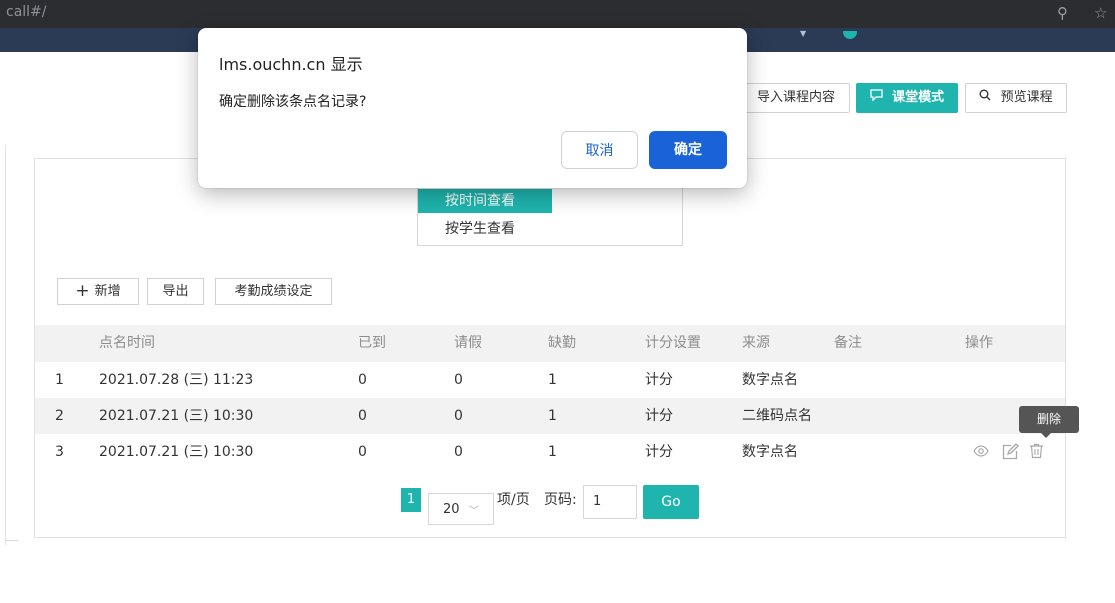  Describe the element at coordinates (485, 201) in the screenshot. I see `view-by-time-option: 按时间查看` at that location.